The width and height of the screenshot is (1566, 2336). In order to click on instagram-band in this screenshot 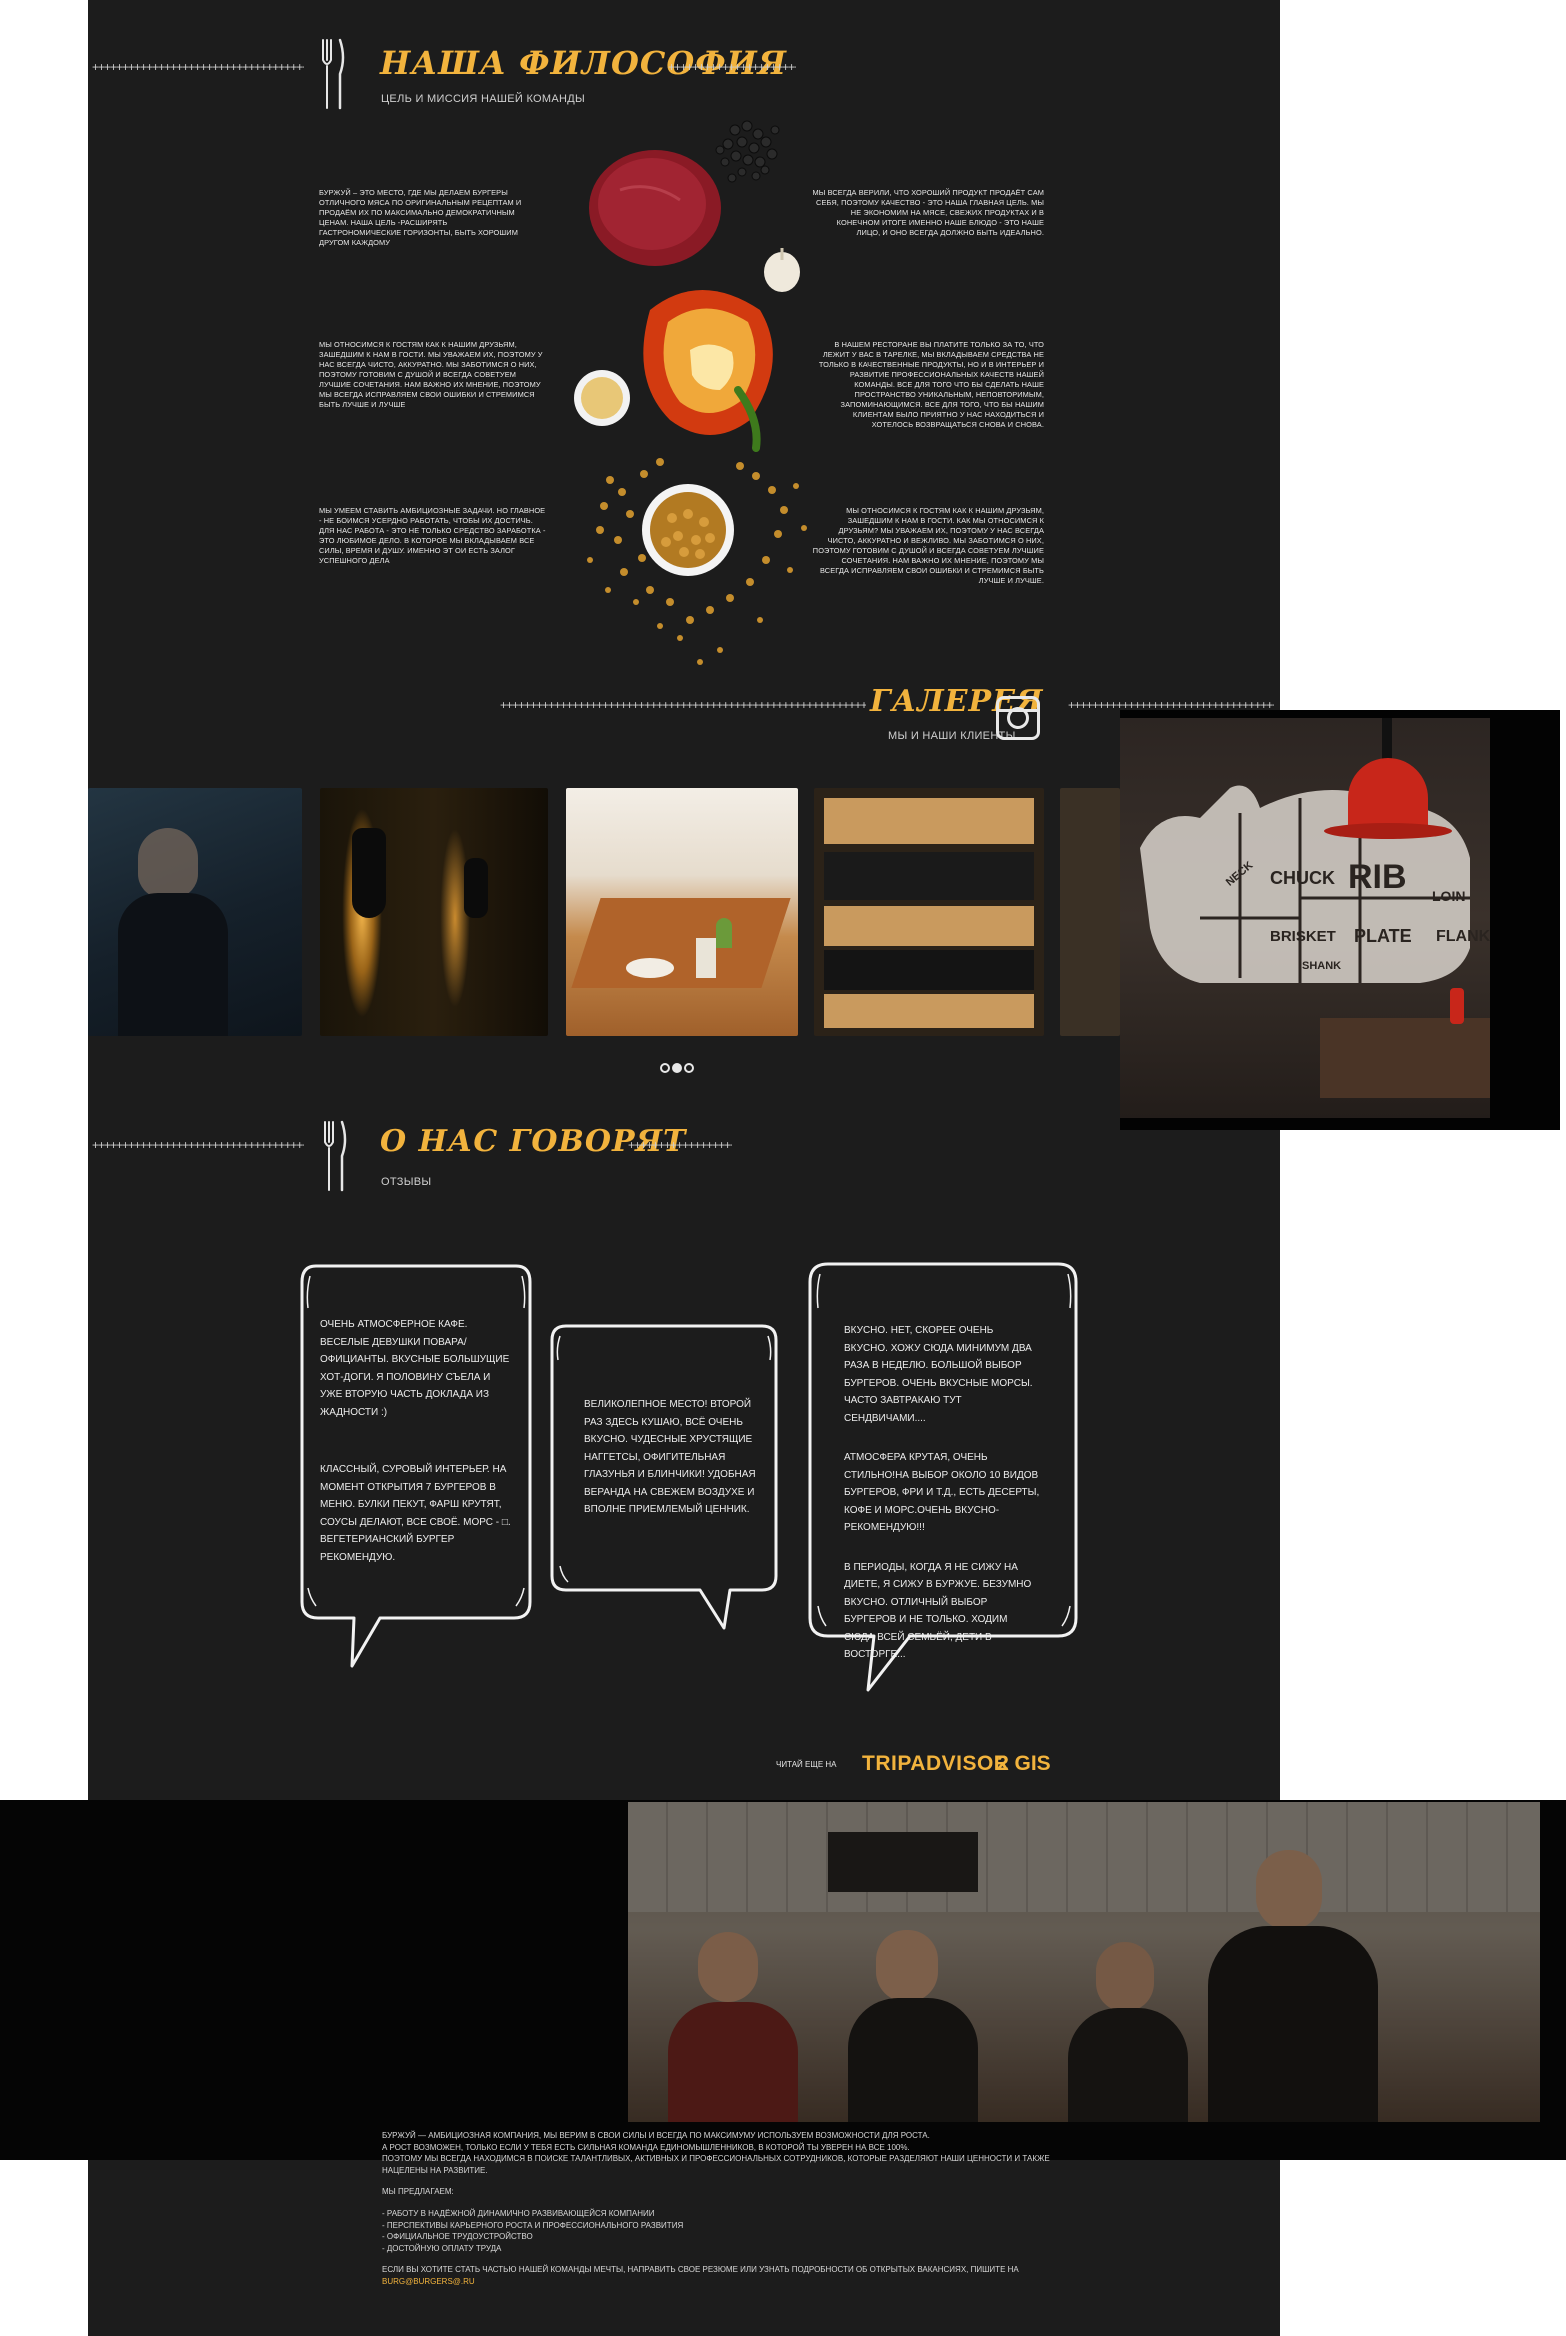, I will do `click(1018, 710)`.